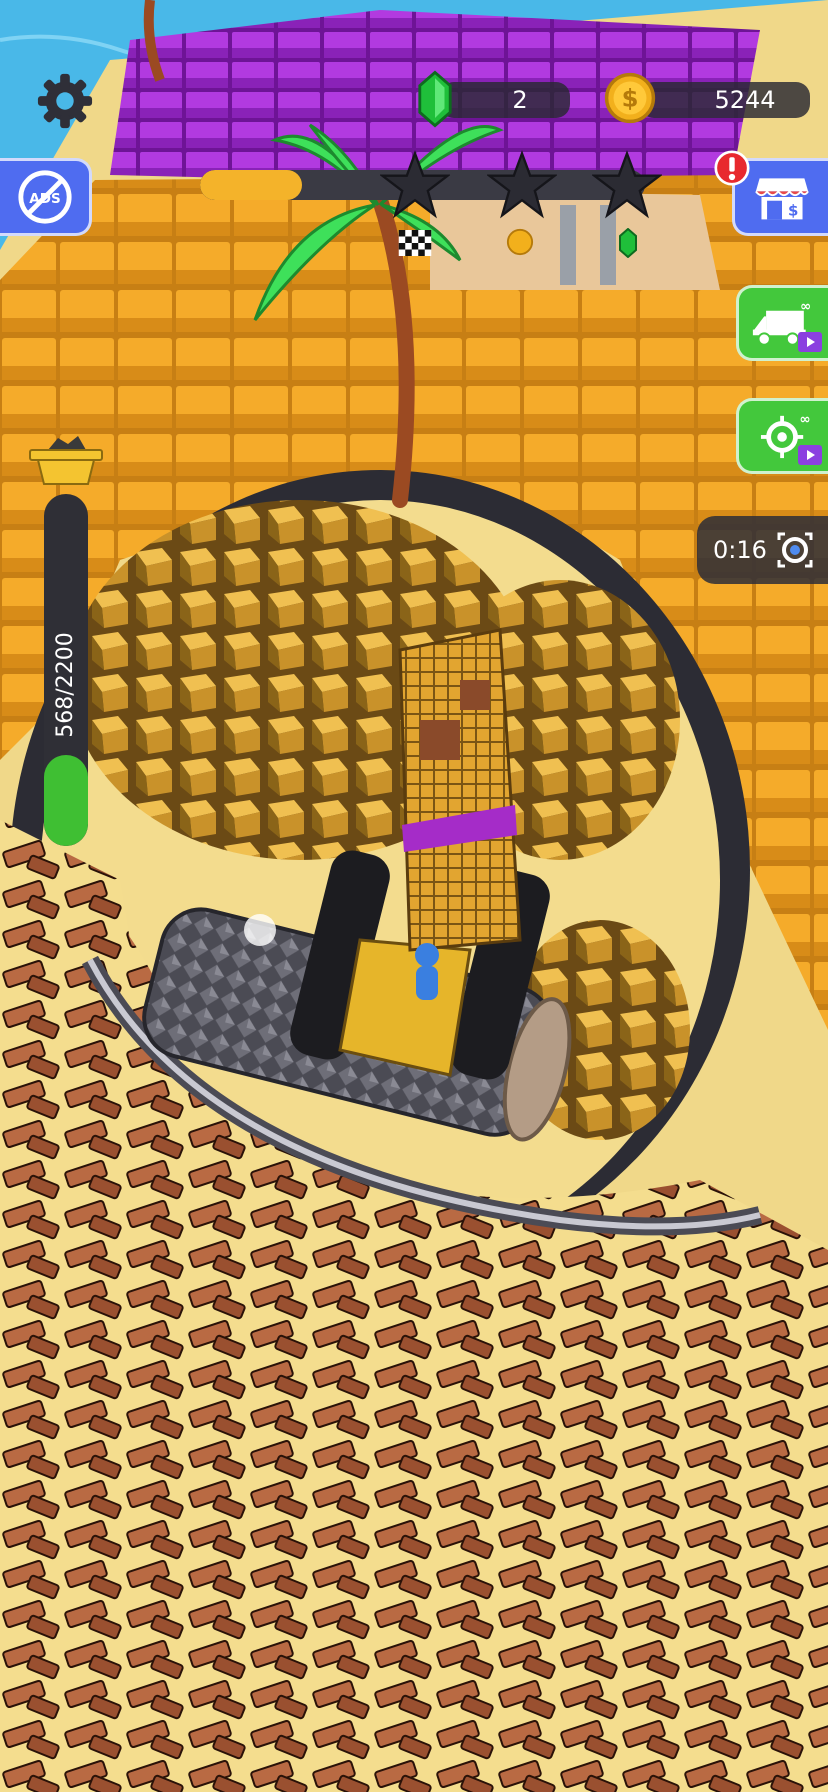 The height and width of the screenshot is (1792, 828). Describe the element at coordinates (745, 100) in the screenshot. I see `coins-count: 5244` at that location.